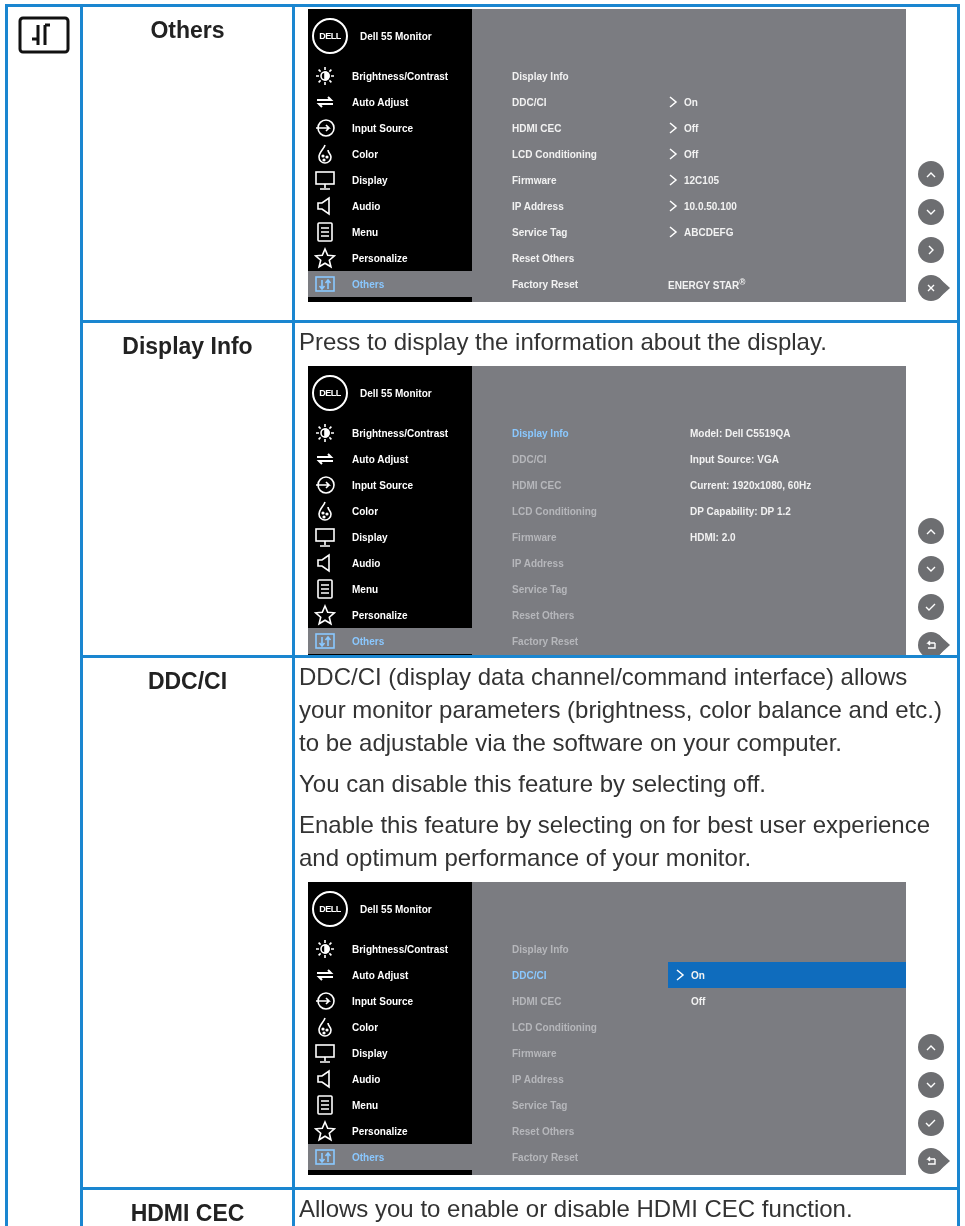  What do you see at coordinates (576, 1209) in the screenshot?
I see `description-text: Allows you to enable or disable HDMI CEC function.` at bounding box center [576, 1209].